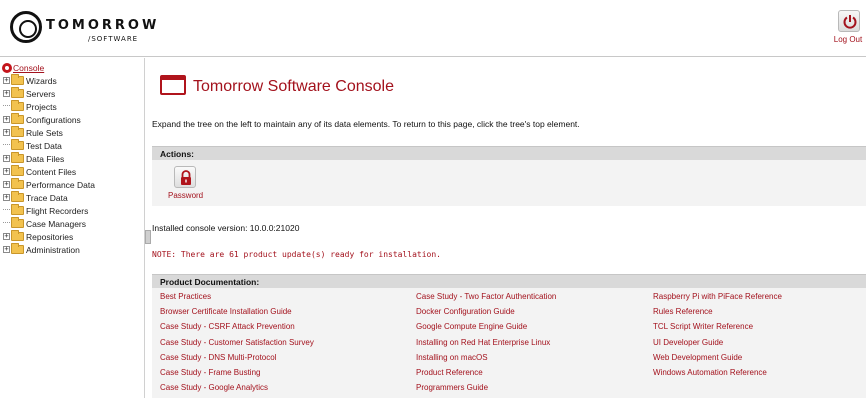 The image size is (866, 398). Describe the element at coordinates (717, 298) in the screenshot. I see `doc-link: Raspberry Pi with PiFace Reference` at that location.